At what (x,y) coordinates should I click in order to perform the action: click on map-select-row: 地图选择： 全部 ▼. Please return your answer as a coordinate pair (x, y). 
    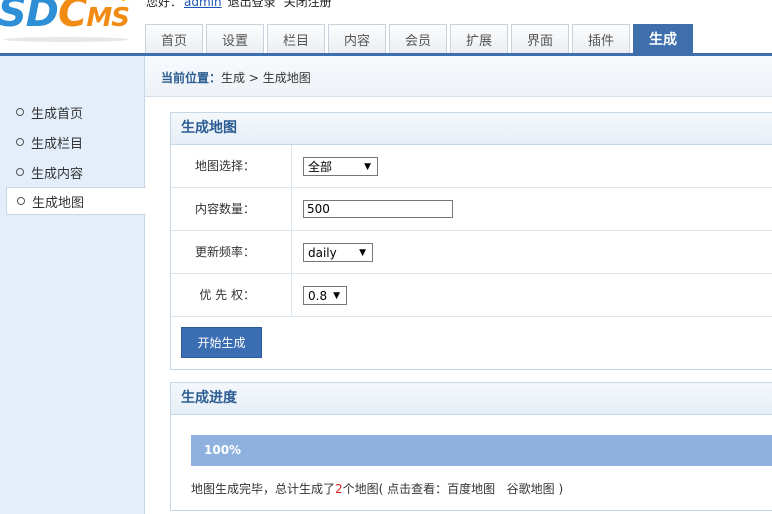
    Looking at the image, I should click on (471, 166).